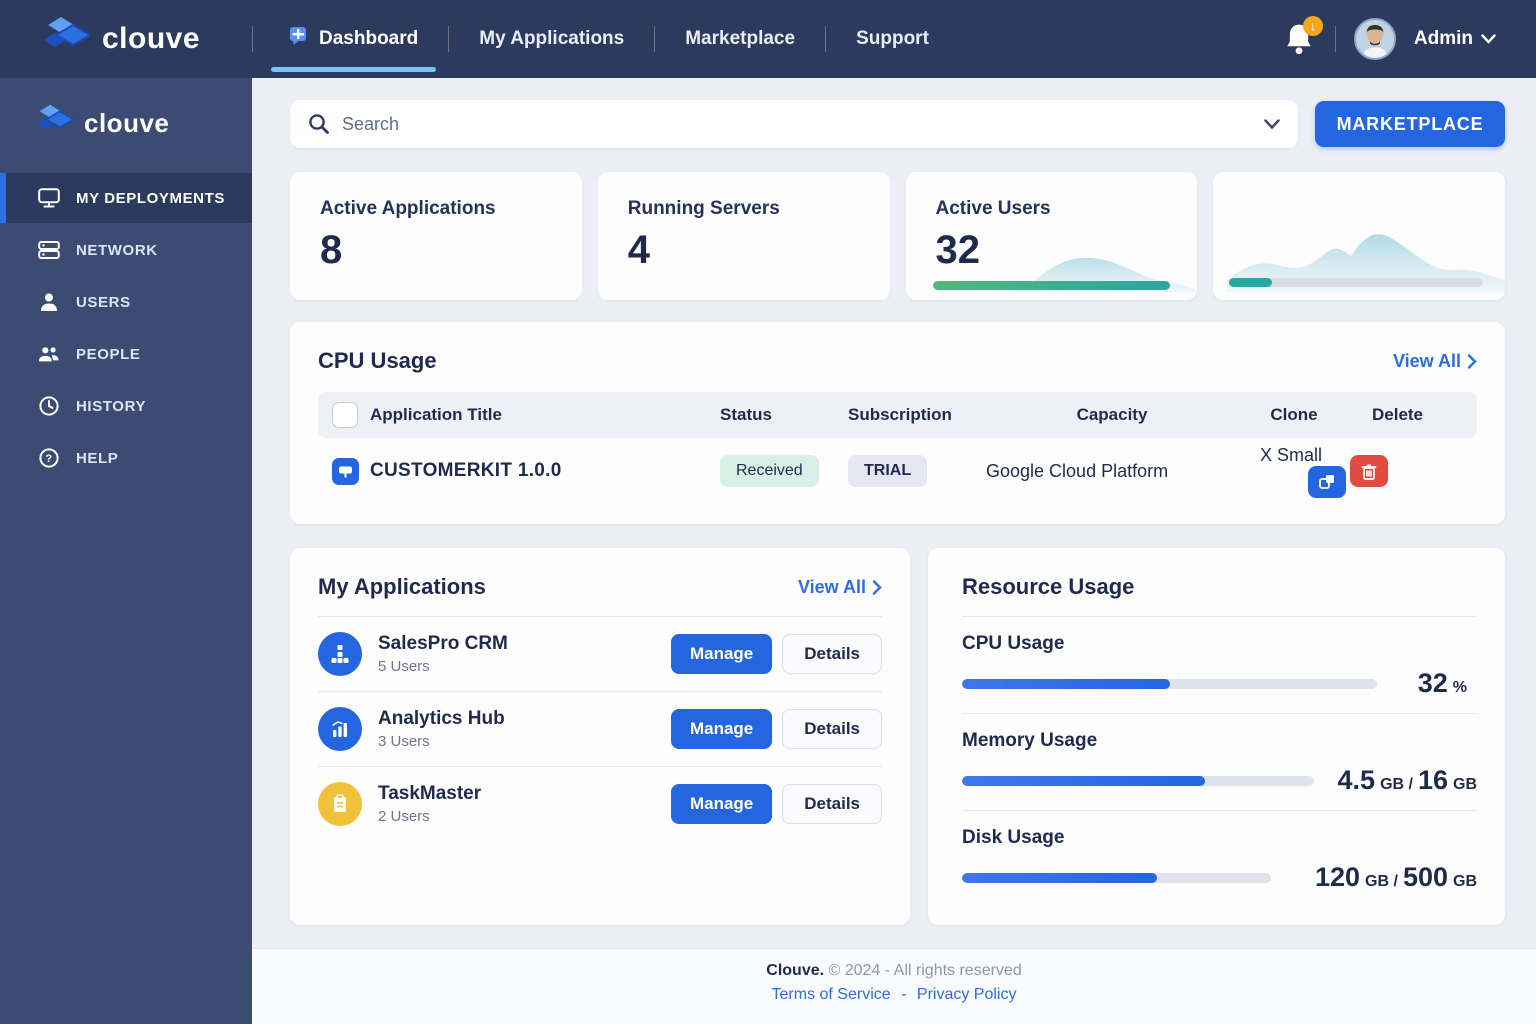 Image resolution: width=1536 pixels, height=1024 pixels. I want to click on search-bar, so click(794, 124).